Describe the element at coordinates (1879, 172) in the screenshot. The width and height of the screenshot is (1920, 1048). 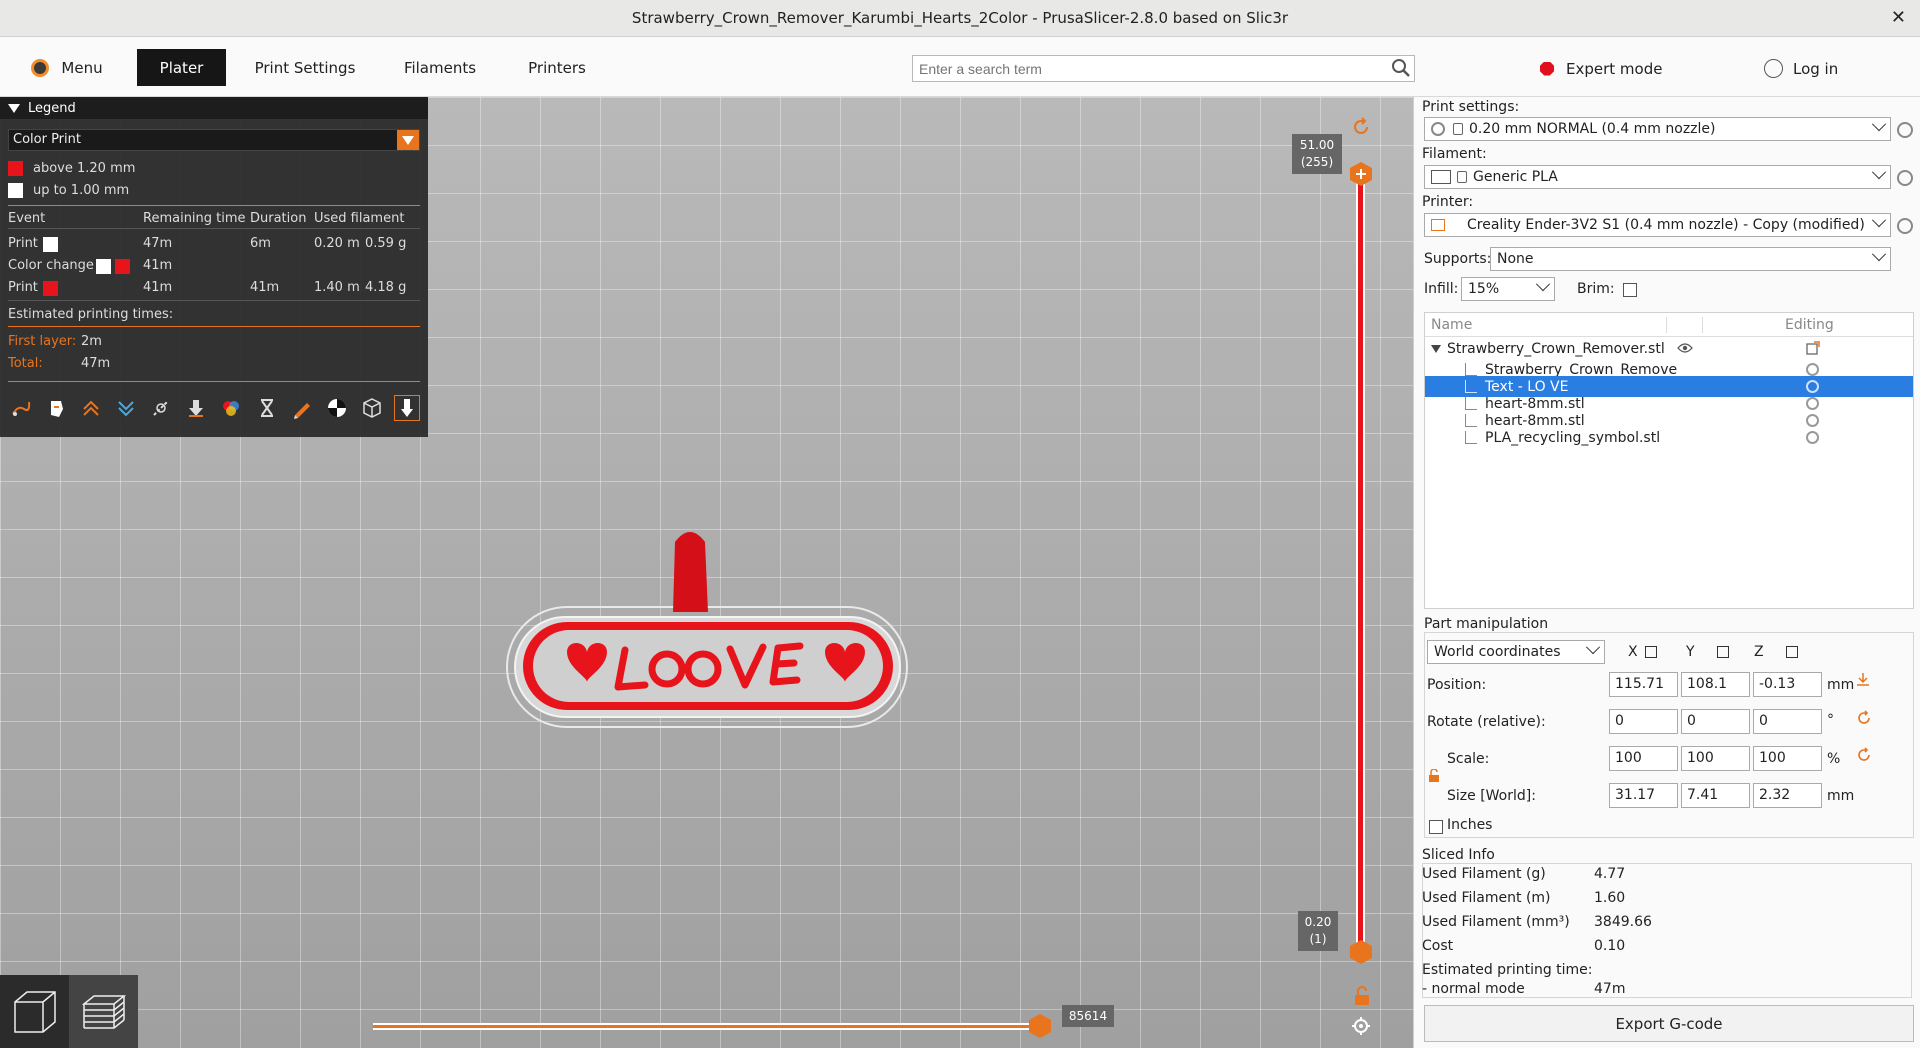
I see `chevron-down-icon` at that location.